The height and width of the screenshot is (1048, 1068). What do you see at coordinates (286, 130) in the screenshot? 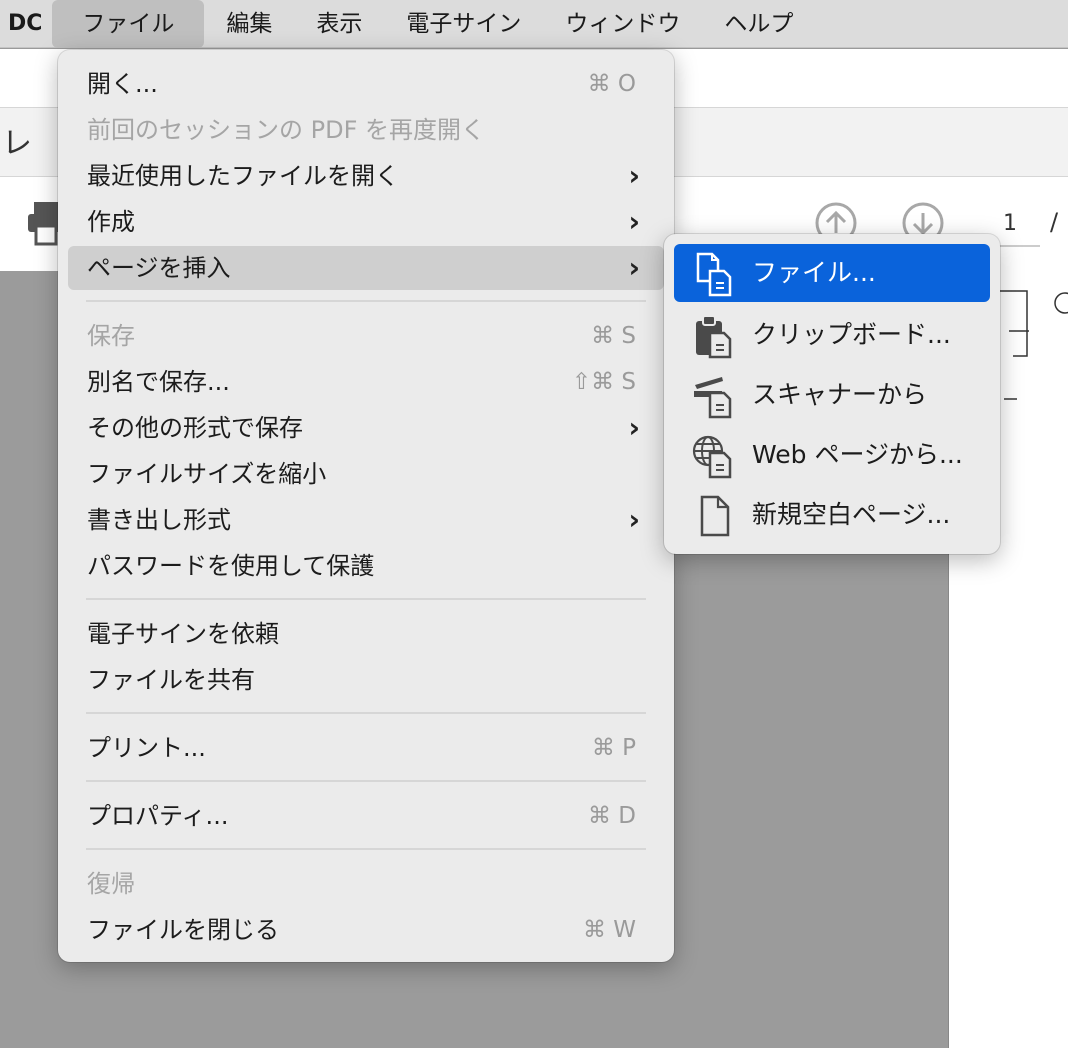
I see `menu-item-label: 前回のセッションの PDF を再度開く` at bounding box center [286, 130].